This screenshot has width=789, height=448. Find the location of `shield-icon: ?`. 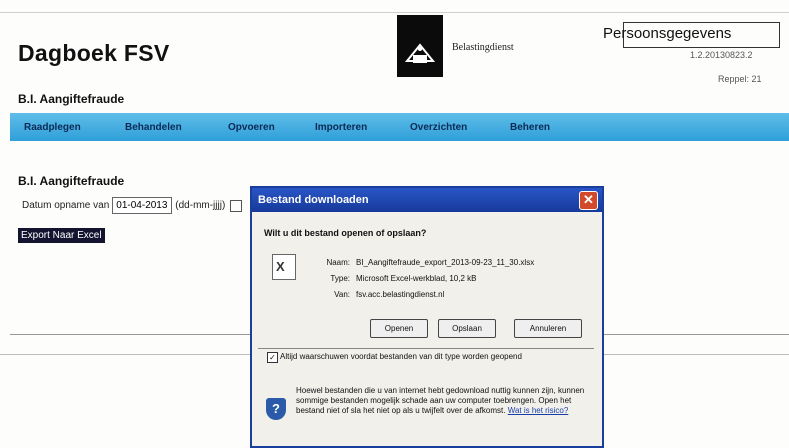

shield-icon: ? is located at coordinates (276, 409).